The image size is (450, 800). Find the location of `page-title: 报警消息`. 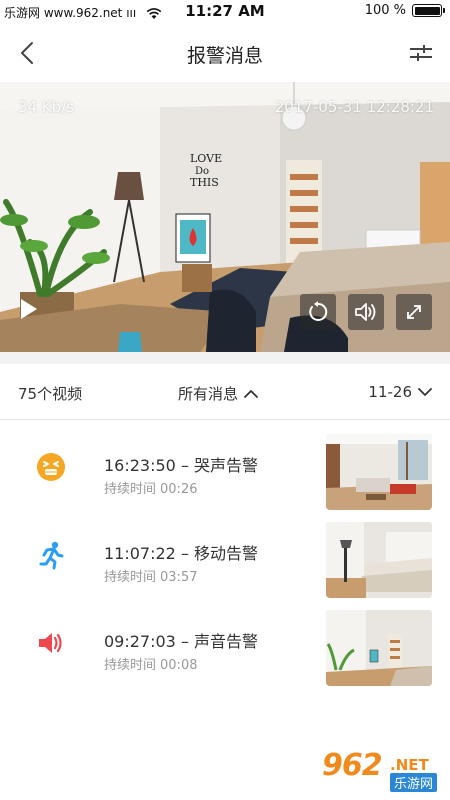

page-title: 报警消息 is located at coordinates (224, 56).